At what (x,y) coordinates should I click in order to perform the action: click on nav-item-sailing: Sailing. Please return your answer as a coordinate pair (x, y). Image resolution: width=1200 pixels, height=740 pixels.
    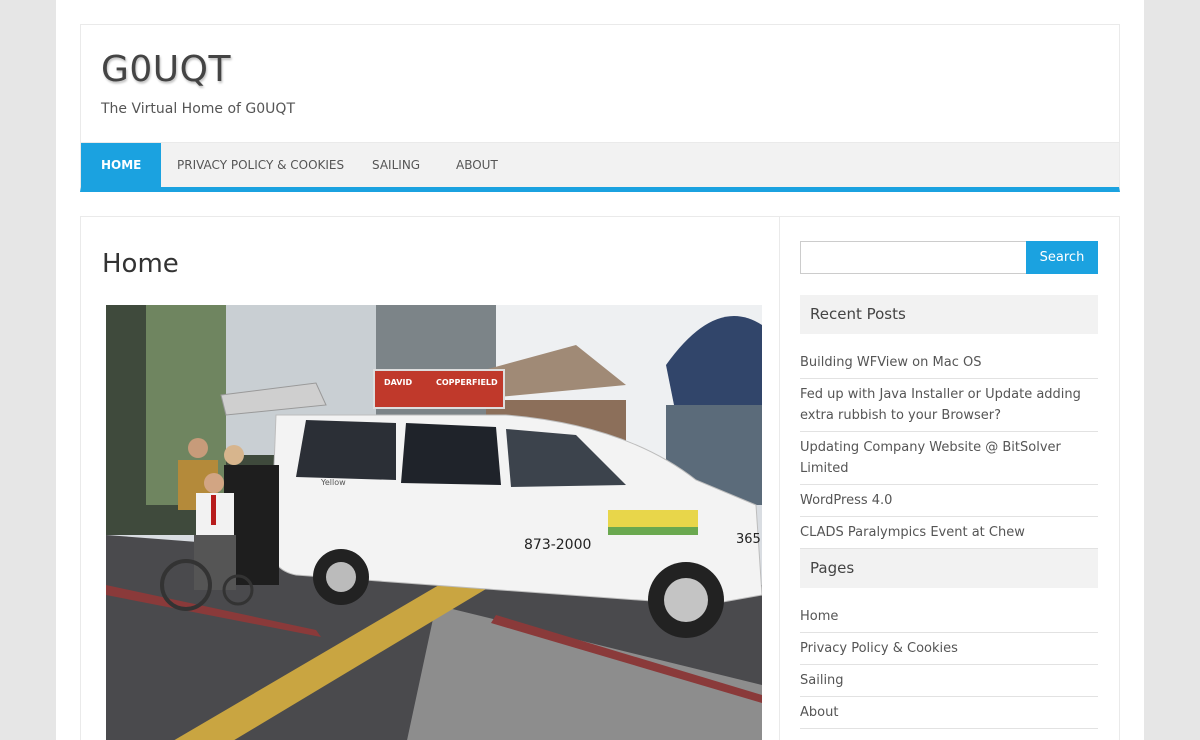
    Looking at the image, I should click on (396, 165).